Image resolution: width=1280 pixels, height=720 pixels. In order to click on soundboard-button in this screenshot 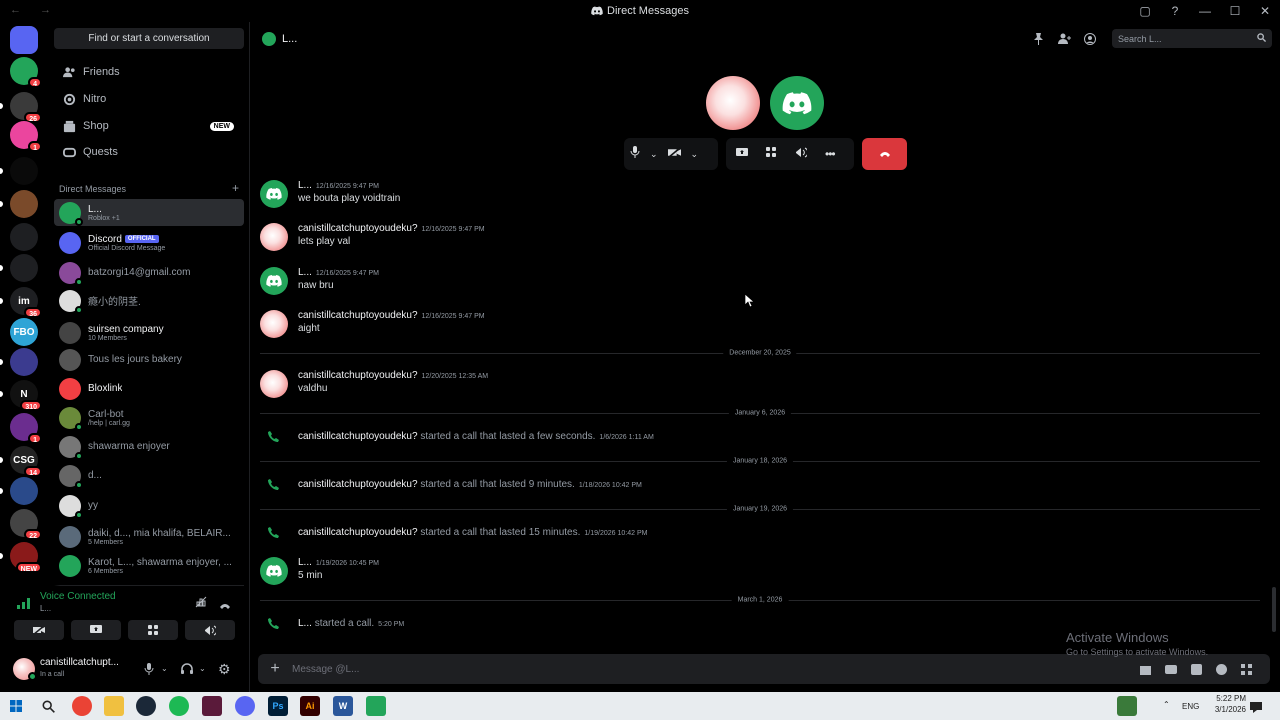, I will do `click(210, 630)`.